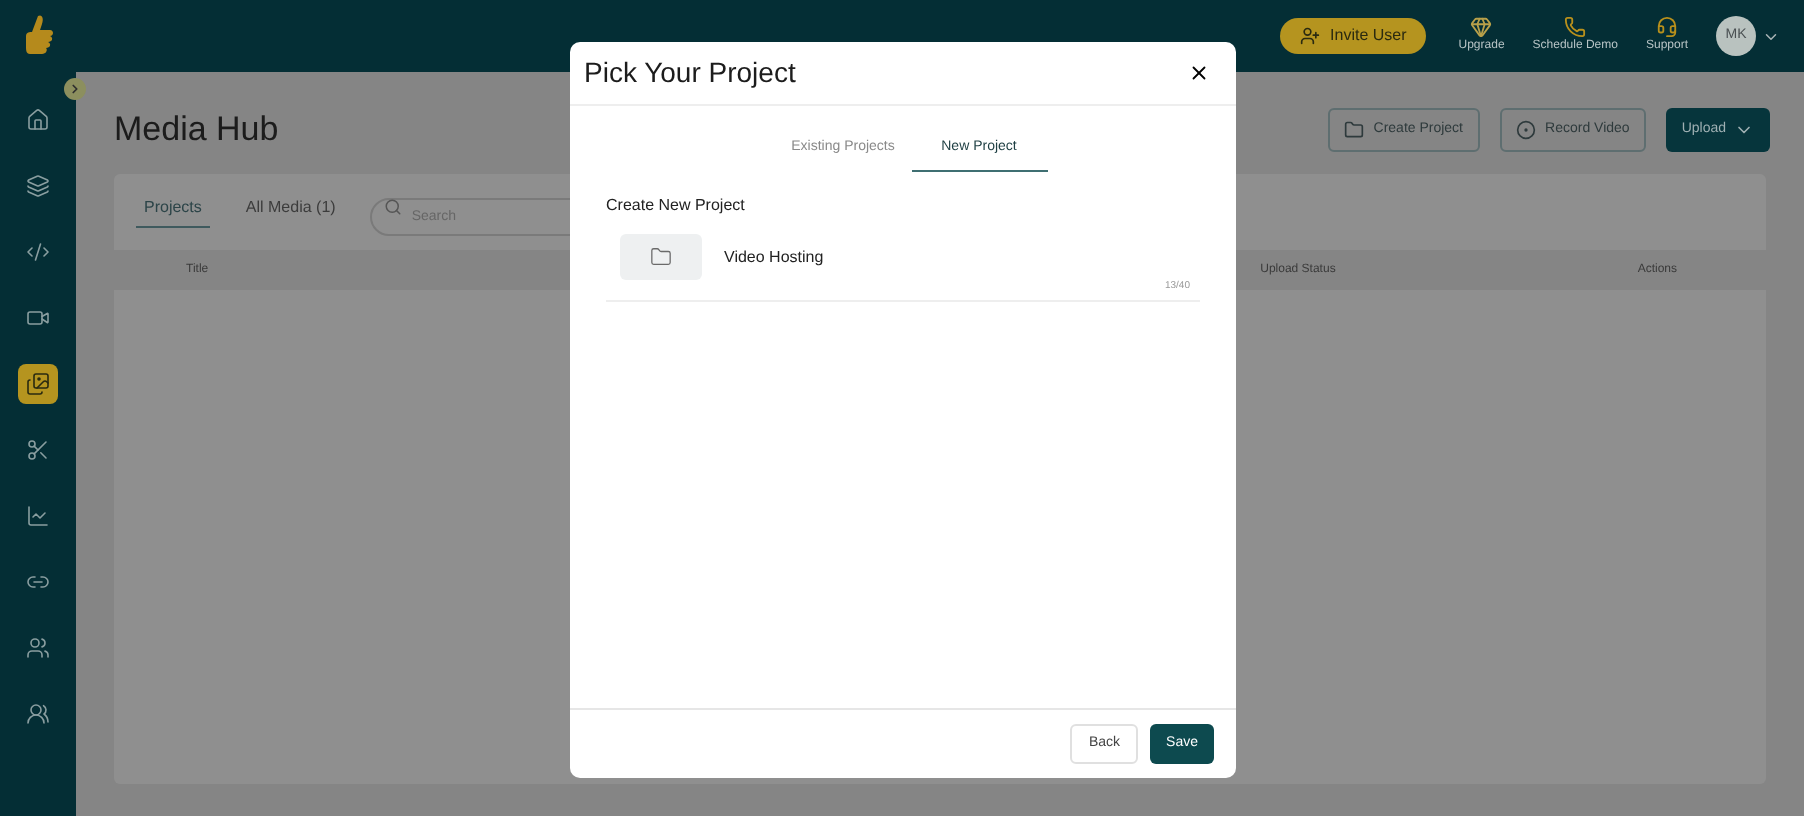  I want to click on page-title: Media Hub, so click(196, 130).